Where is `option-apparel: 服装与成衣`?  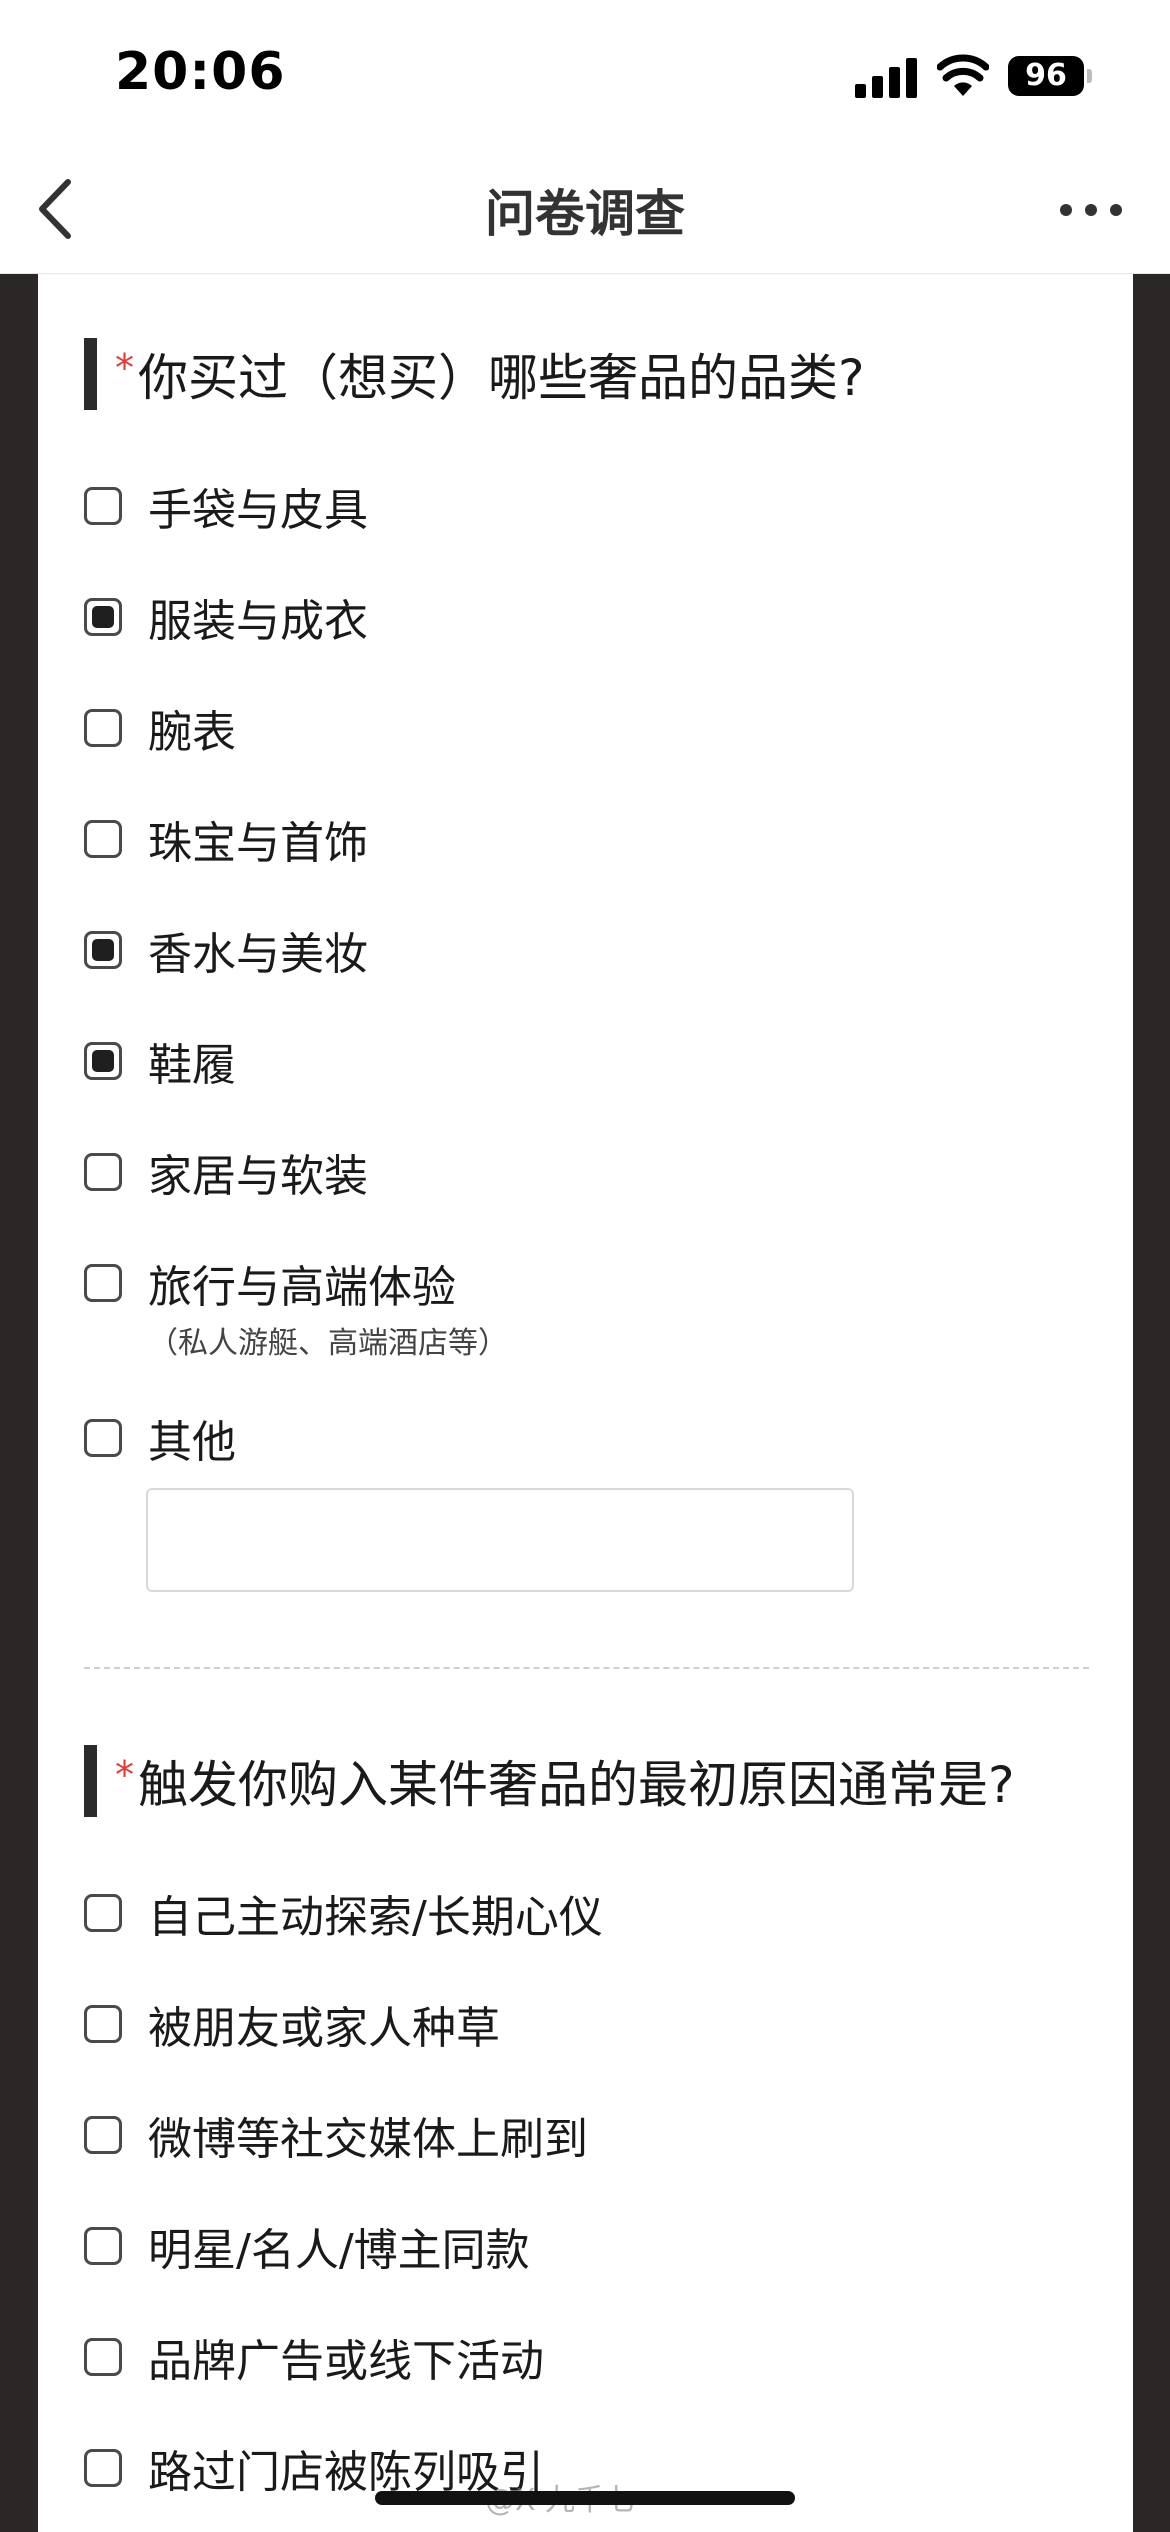 option-apparel: 服装与成衣 is located at coordinates (226, 617).